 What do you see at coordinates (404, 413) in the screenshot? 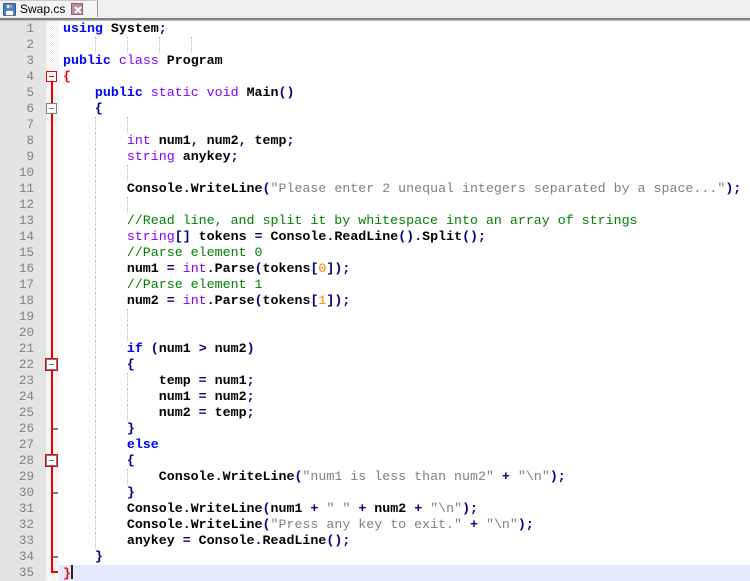
I see `code-text: num2 = temp;` at bounding box center [404, 413].